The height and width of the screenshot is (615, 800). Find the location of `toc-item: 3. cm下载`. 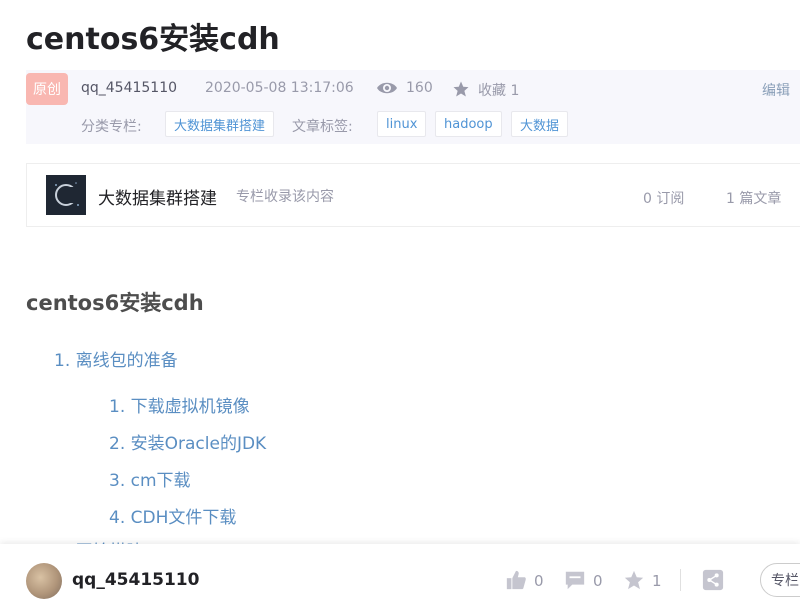

toc-item: 3. cm下载 is located at coordinates (150, 478).